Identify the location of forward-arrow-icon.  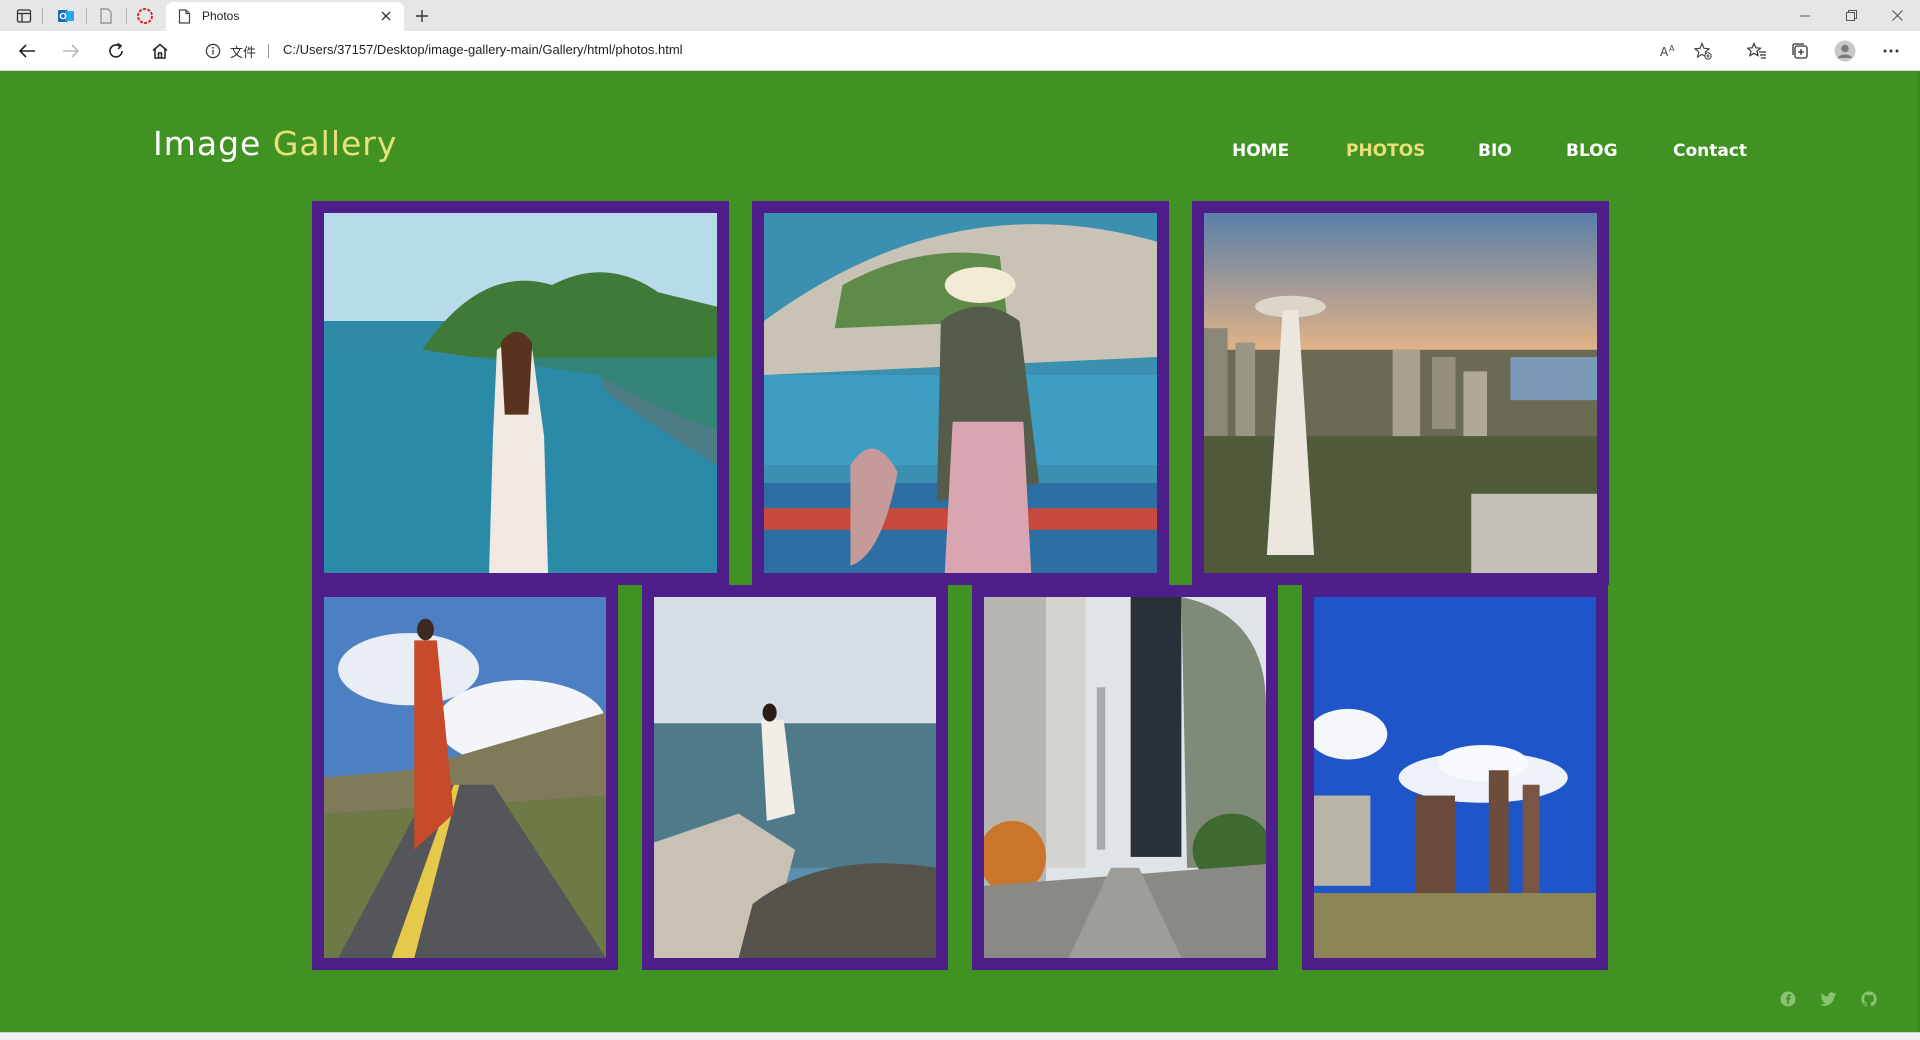
(71, 51).